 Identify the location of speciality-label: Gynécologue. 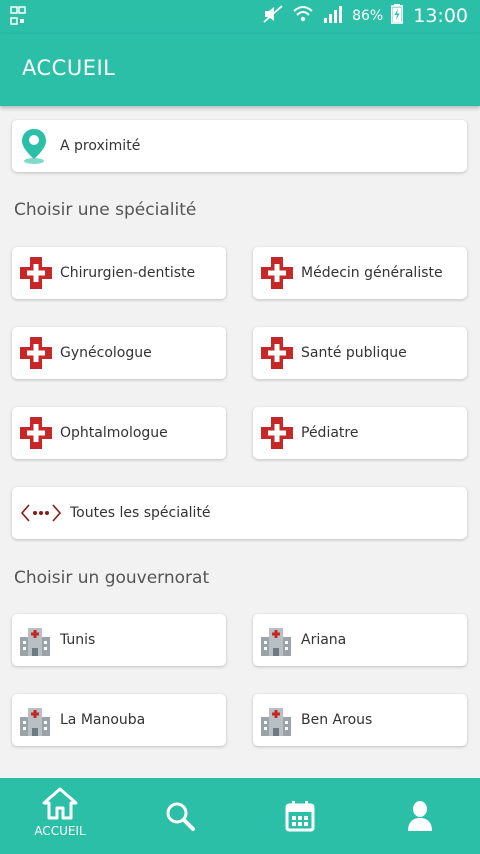
(106, 353).